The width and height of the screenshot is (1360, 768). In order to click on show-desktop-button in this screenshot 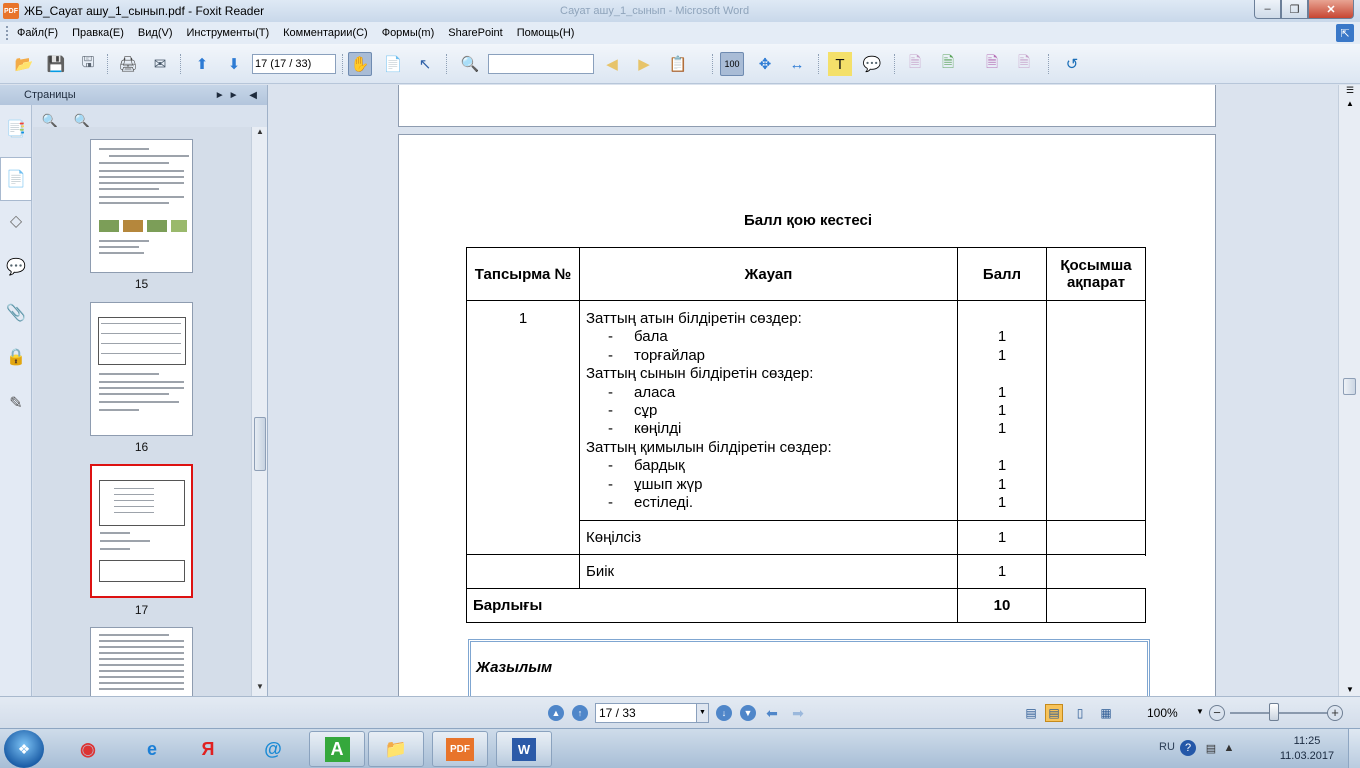, I will do `click(1354, 748)`.